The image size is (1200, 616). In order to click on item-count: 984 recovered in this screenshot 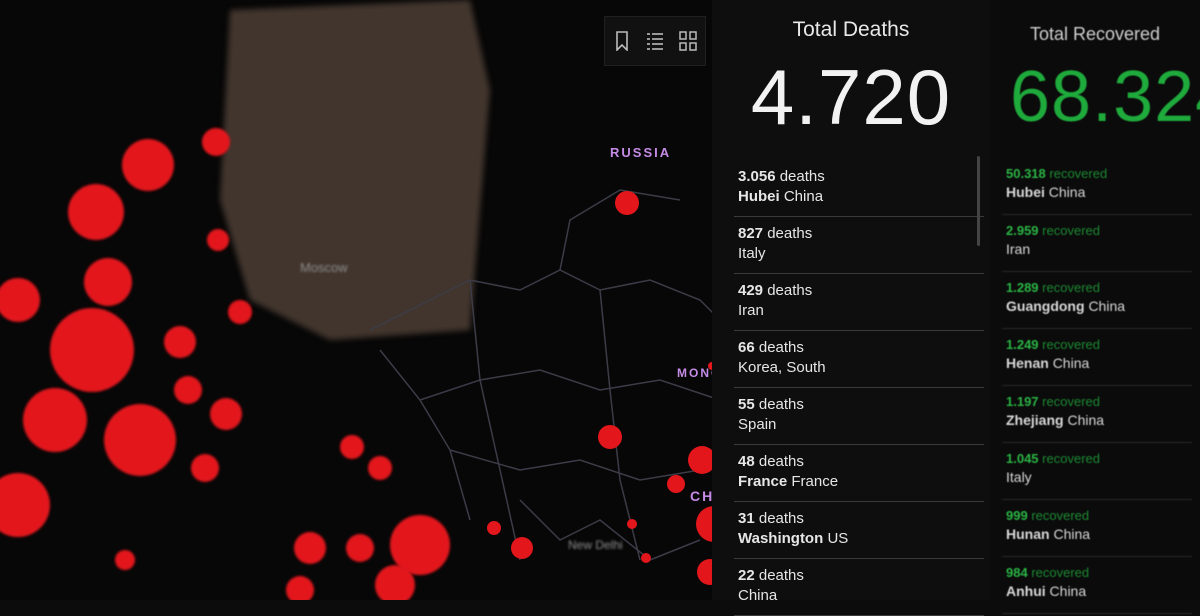, I will do `click(1048, 572)`.